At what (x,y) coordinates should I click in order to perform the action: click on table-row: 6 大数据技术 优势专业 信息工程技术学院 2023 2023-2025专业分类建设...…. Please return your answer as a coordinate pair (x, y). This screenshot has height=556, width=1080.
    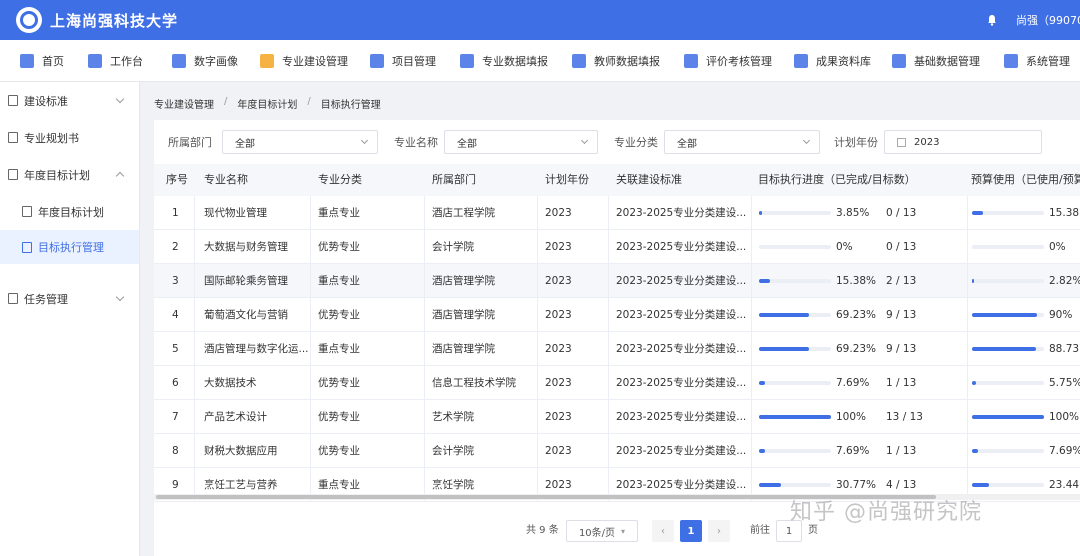
    Looking at the image, I should click on (617, 383).